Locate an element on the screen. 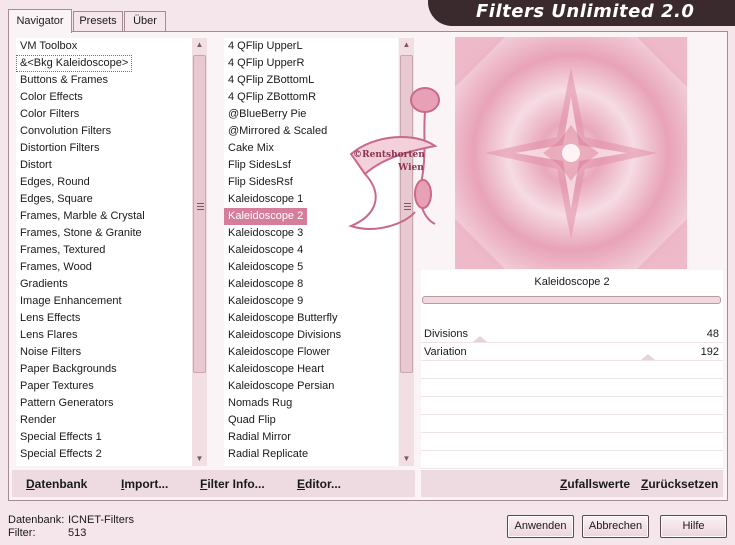  category-item: Frames, Stone & Granite is located at coordinates (104, 233).